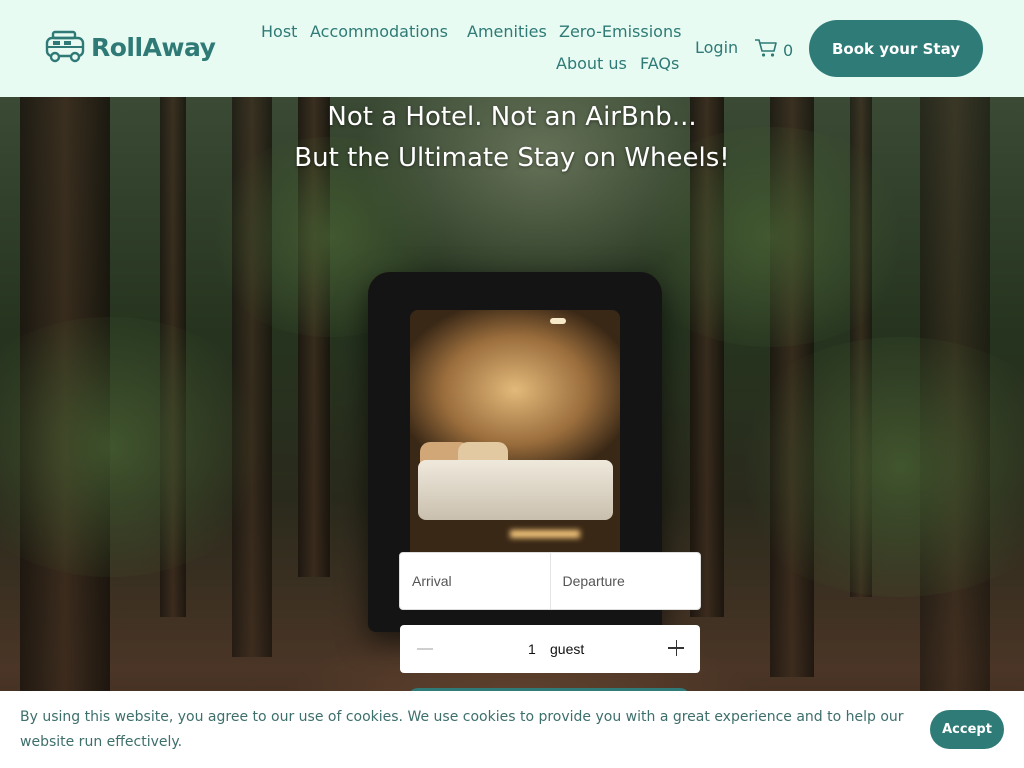  I want to click on logo: RollAway, so click(130, 47).